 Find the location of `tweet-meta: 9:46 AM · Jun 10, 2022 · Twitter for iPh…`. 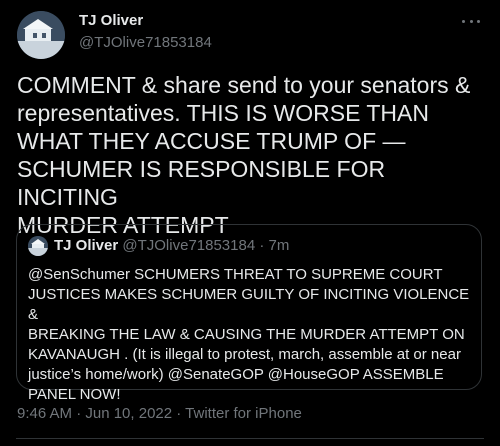

tweet-meta: 9:46 AM · Jun 10, 2022 · Twitter for iPh… is located at coordinates (159, 413).